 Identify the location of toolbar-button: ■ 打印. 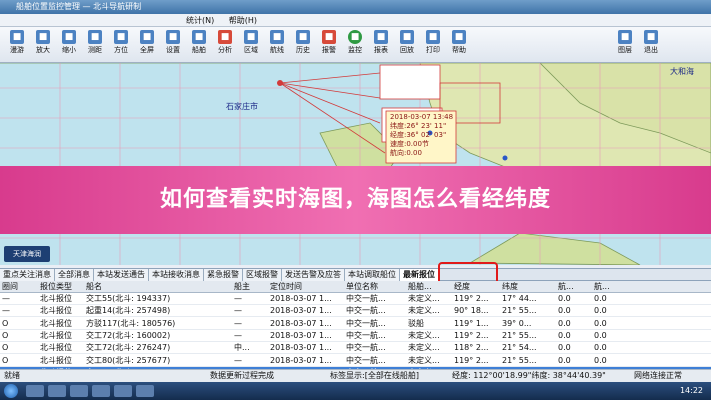
(433, 44).